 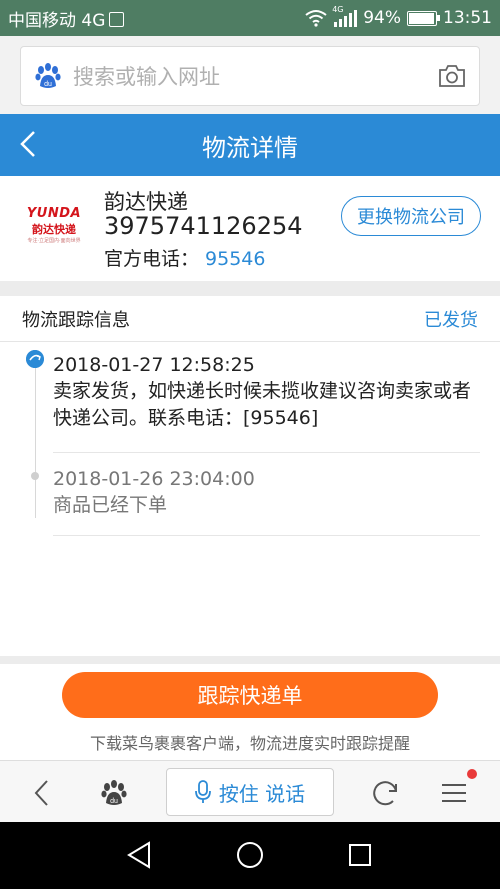 I want to click on change-carrier-button: 更换物流公司, so click(x=411, y=216).